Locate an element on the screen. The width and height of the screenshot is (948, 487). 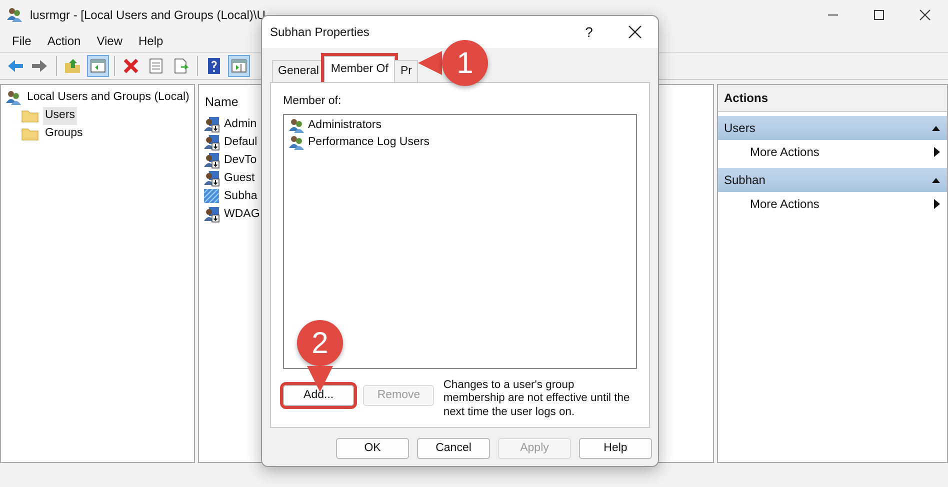
tree-item: Local Users and Groups (Local) is located at coordinates (108, 98).